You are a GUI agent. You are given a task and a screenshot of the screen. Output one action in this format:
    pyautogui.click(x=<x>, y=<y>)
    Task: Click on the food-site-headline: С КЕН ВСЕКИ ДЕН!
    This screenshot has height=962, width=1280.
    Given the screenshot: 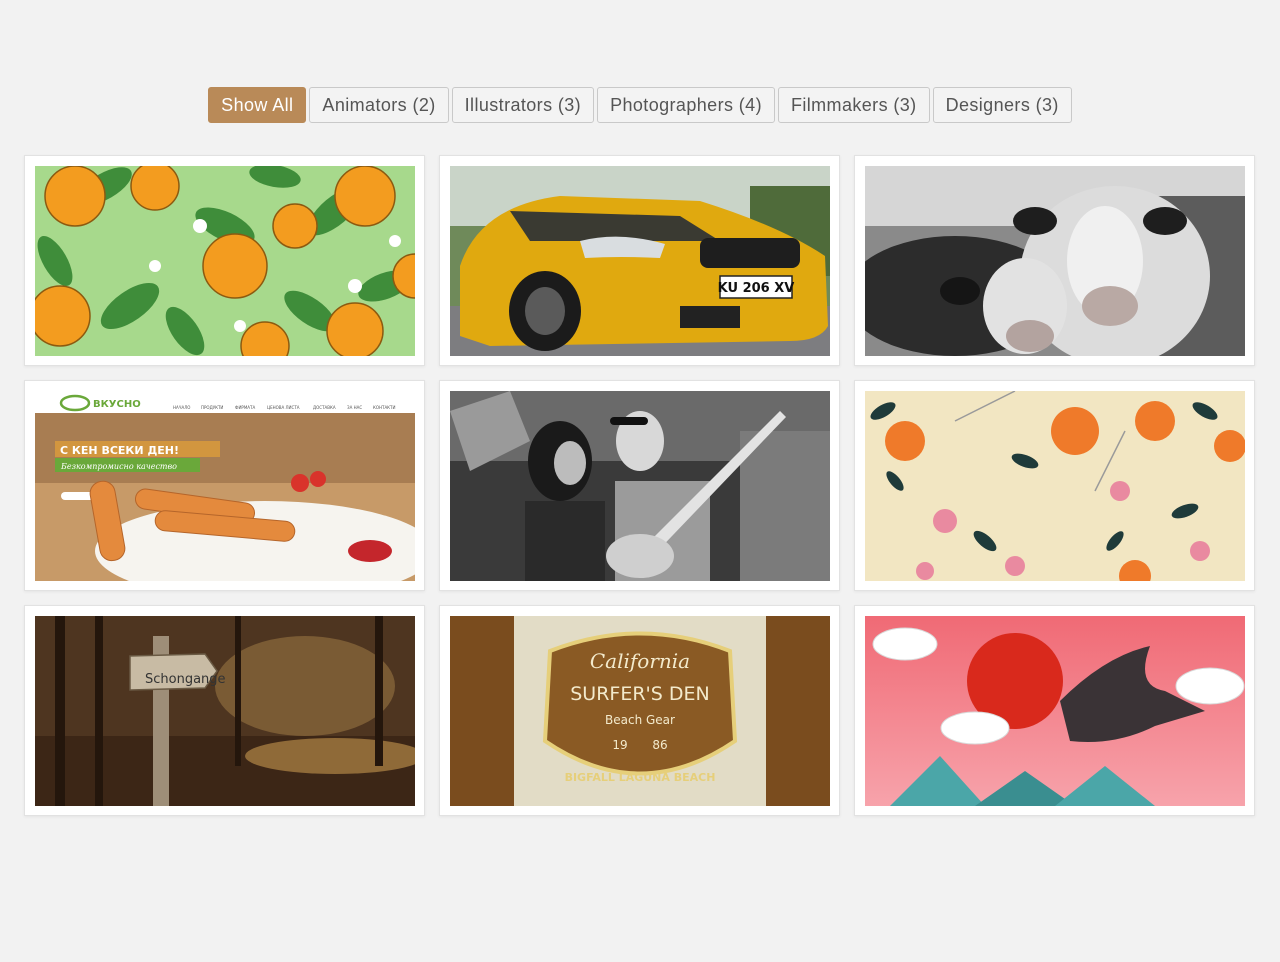 What is the action you would take?
    pyautogui.click(x=119, y=450)
    